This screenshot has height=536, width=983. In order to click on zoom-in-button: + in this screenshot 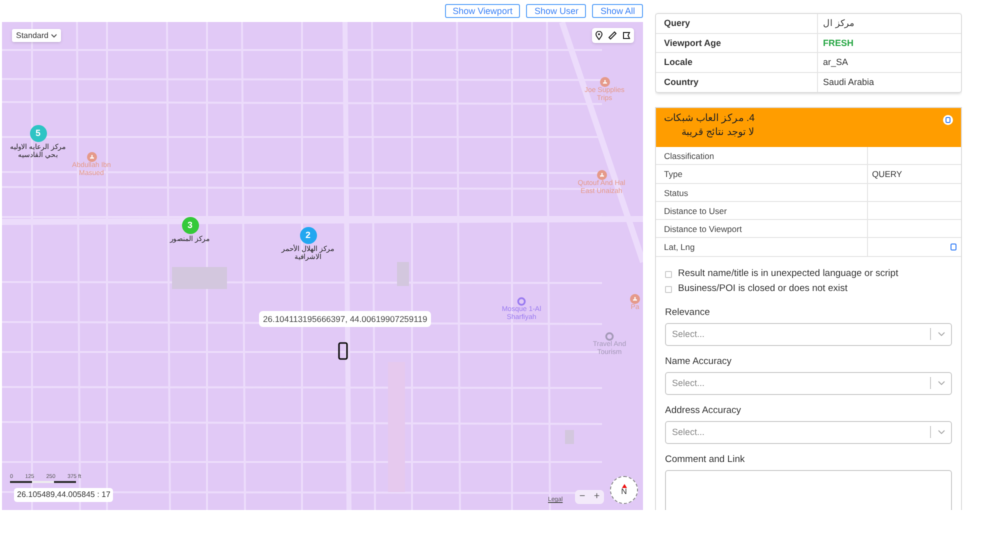, I will do `click(597, 497)`.